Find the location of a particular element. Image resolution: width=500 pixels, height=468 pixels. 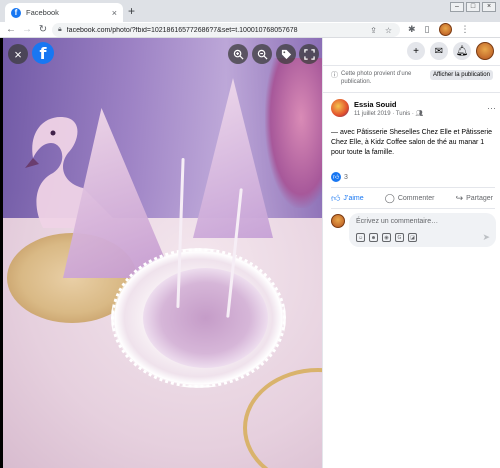

comment-input: Écrivez un commentaire… ☺ ☻ ◉ G ◪ ➤ is located at coordinates (422, 230).